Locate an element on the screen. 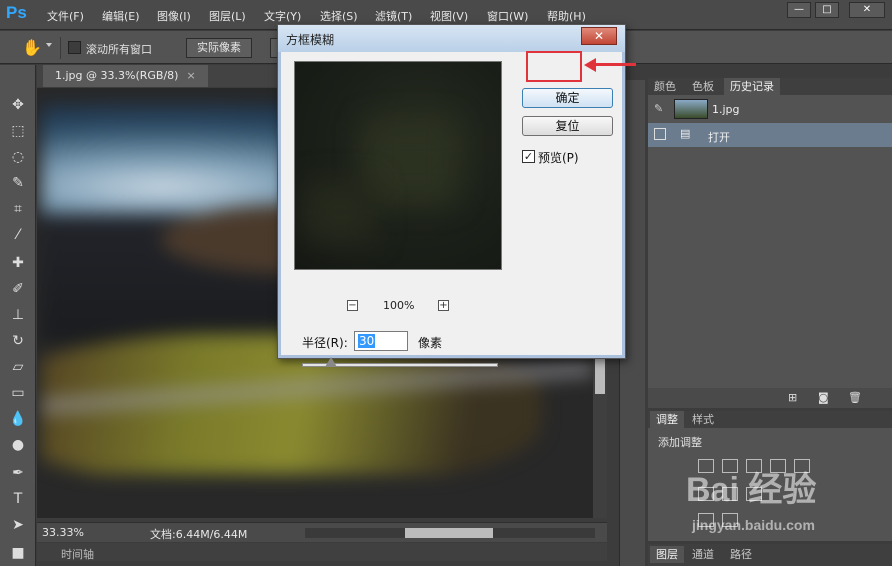 This screenshot has height=566, width=892. radius-slider-thumb is located at coordinates (331, 362).